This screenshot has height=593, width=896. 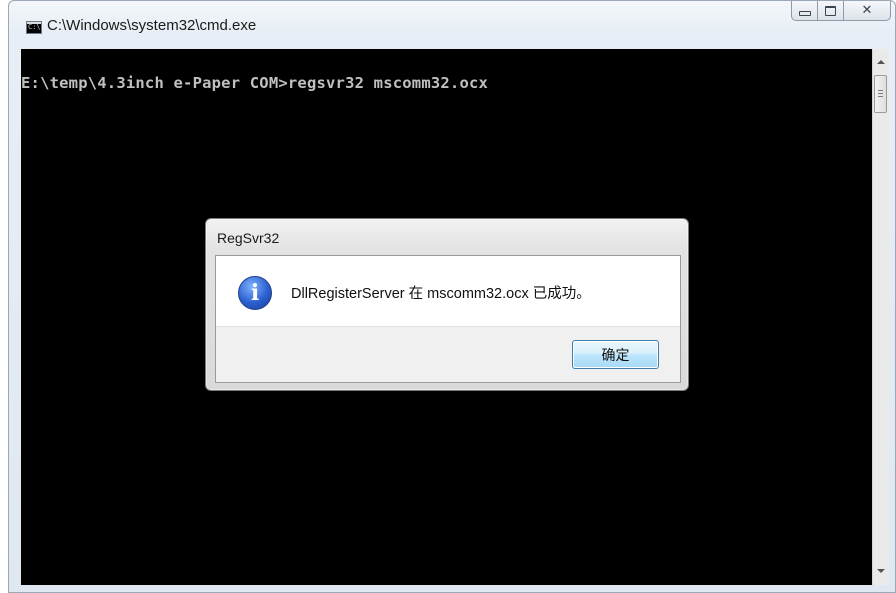 I want to click on ok-button: 确定, so click(x=615, y=354).